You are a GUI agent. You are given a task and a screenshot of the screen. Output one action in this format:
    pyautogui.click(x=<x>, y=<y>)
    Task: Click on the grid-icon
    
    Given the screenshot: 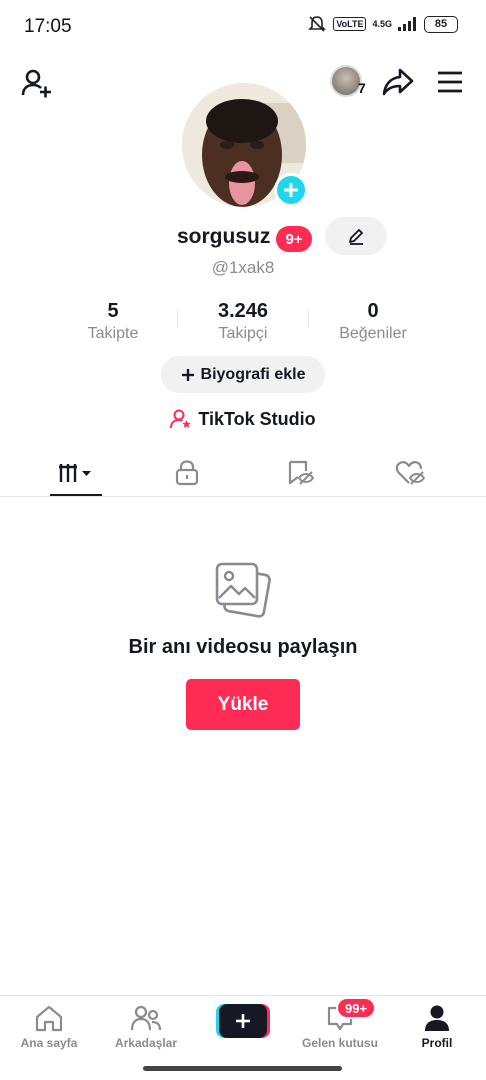 What is the action you would take?
    pyautogui.click(x=75, y=473)
    